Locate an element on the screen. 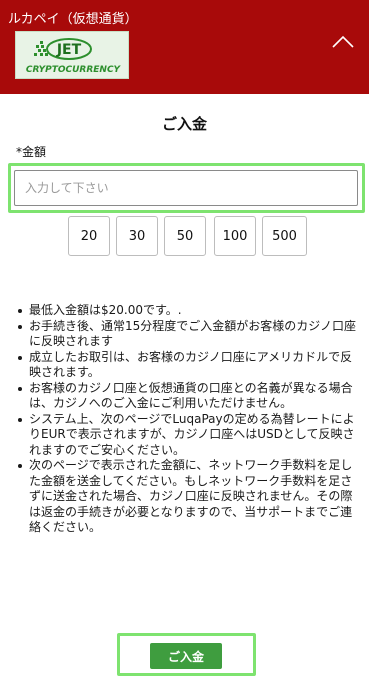 This screenshot has height=688, width=369. chevron-up-icon is located at coordinates (343, 42).